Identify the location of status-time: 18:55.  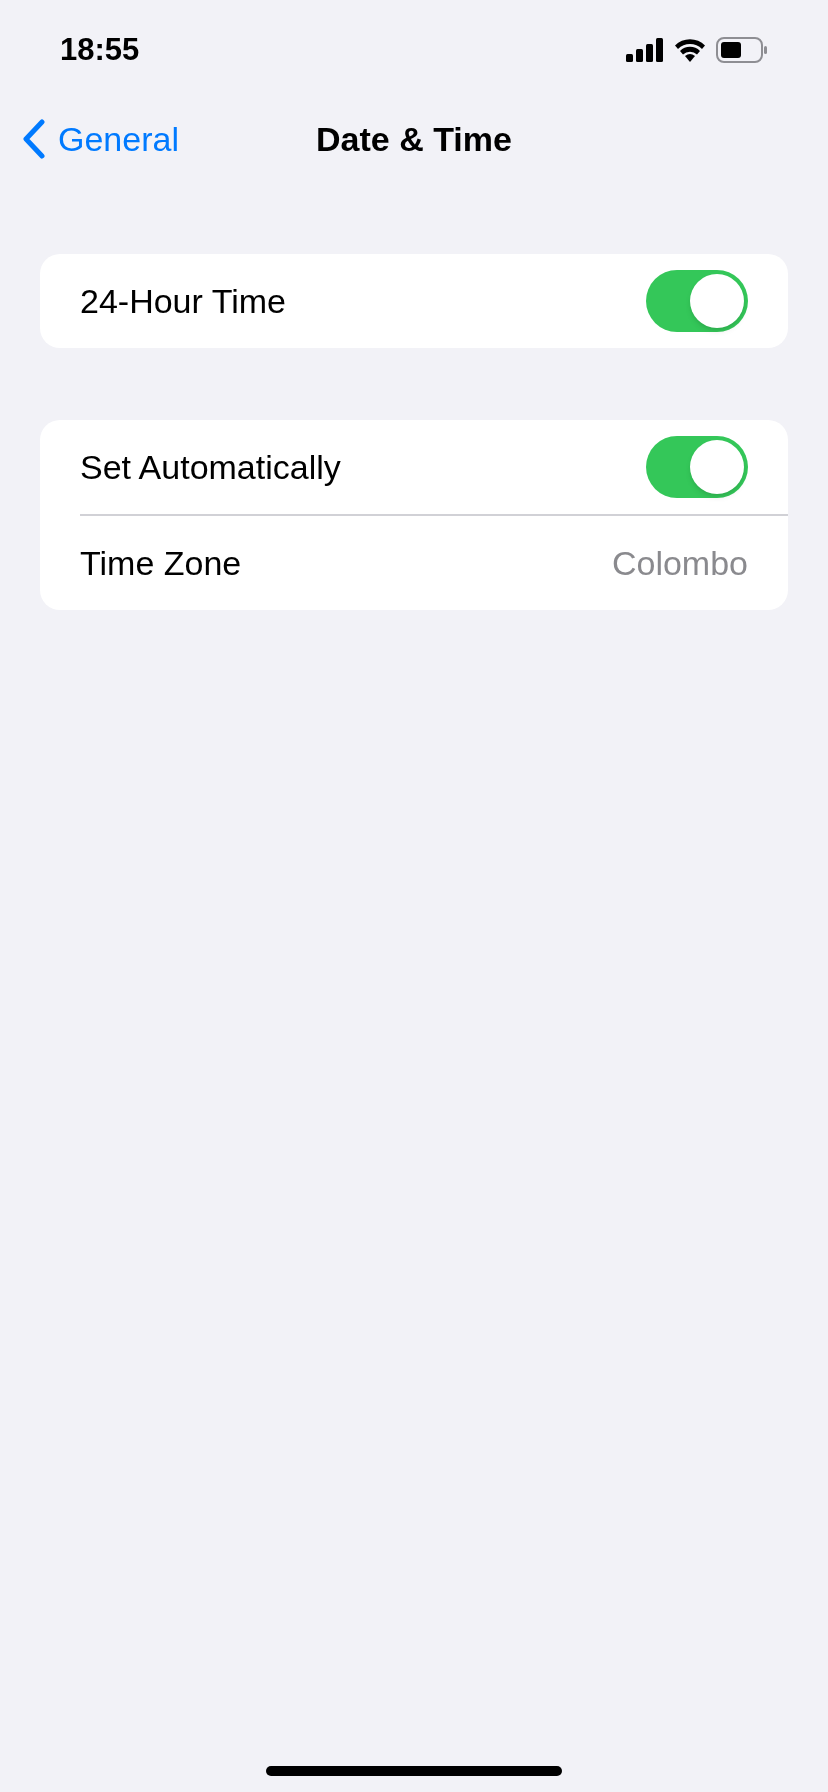
(100, 49).